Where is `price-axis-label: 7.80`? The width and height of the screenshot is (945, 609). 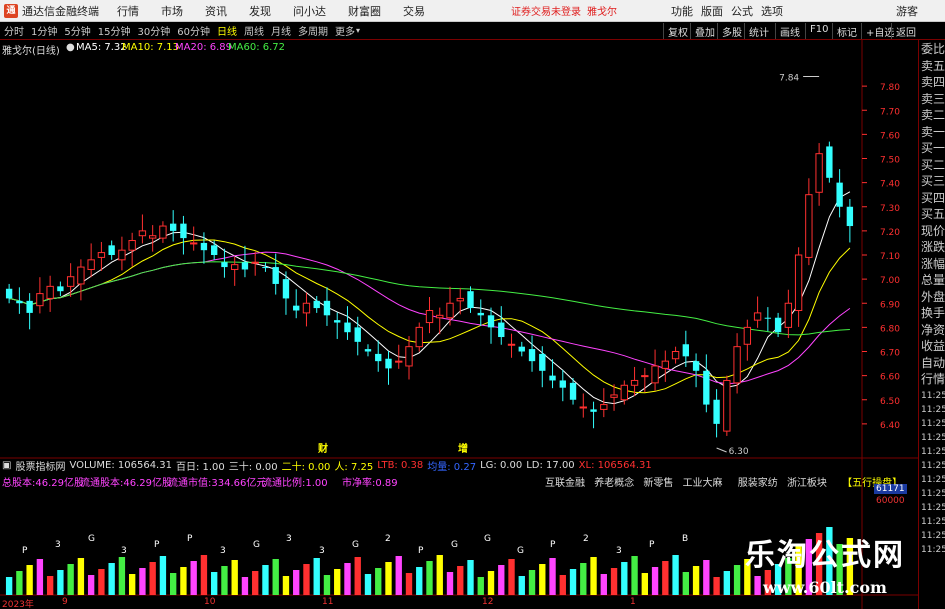 price-axis-label: 7.80 is located at coordinates (890, 88).